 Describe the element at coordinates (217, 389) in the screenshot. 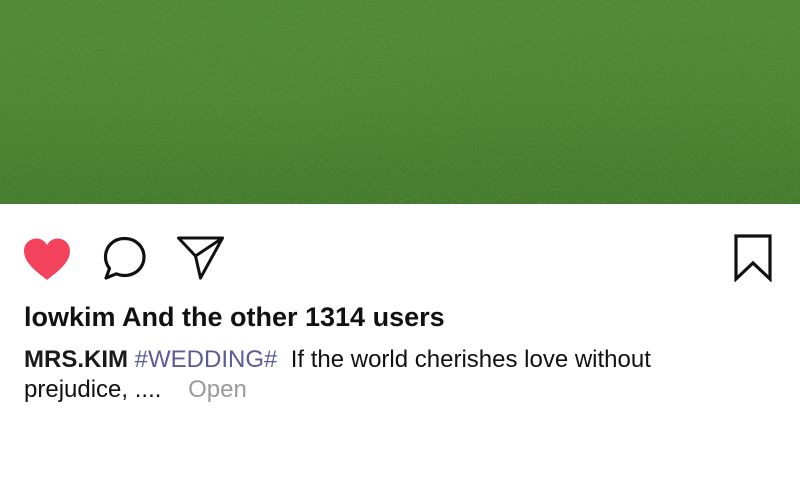

I see `caption-open-link: Open` at that location.